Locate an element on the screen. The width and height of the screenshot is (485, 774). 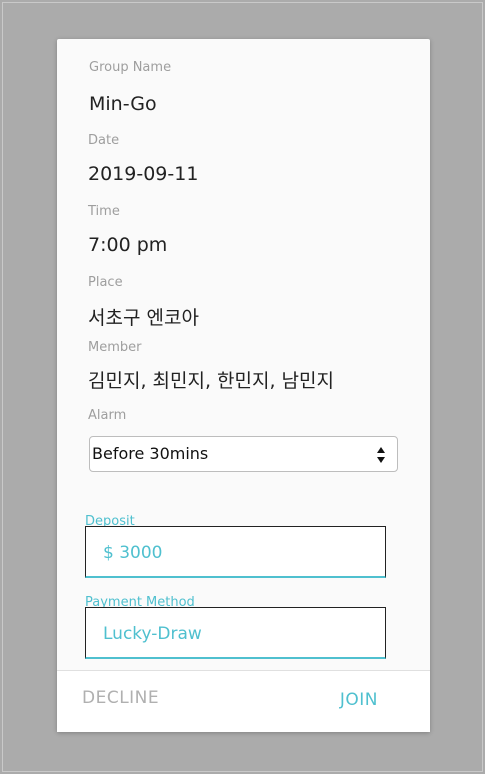
chevron-up-down-icon is located at coordinates (381, 455).